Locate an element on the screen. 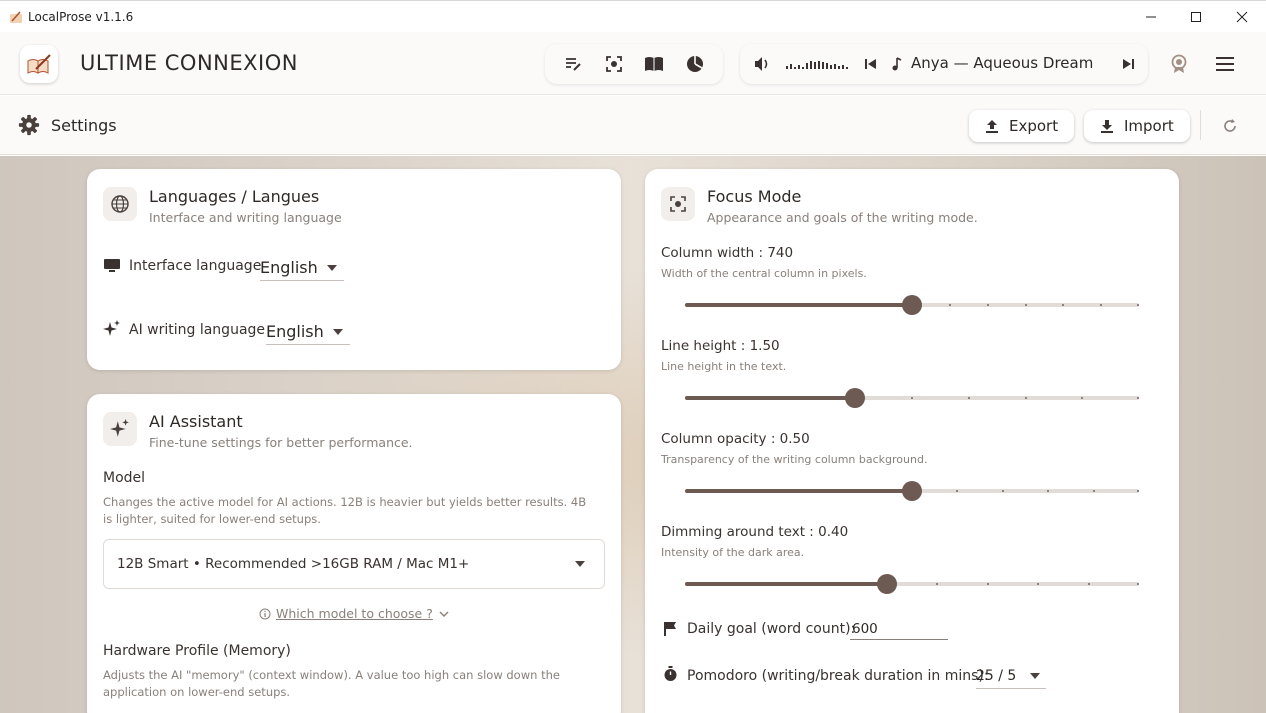 This screenshot has width=1266, height=713. reset-button is located at coordinates (1230, 126).